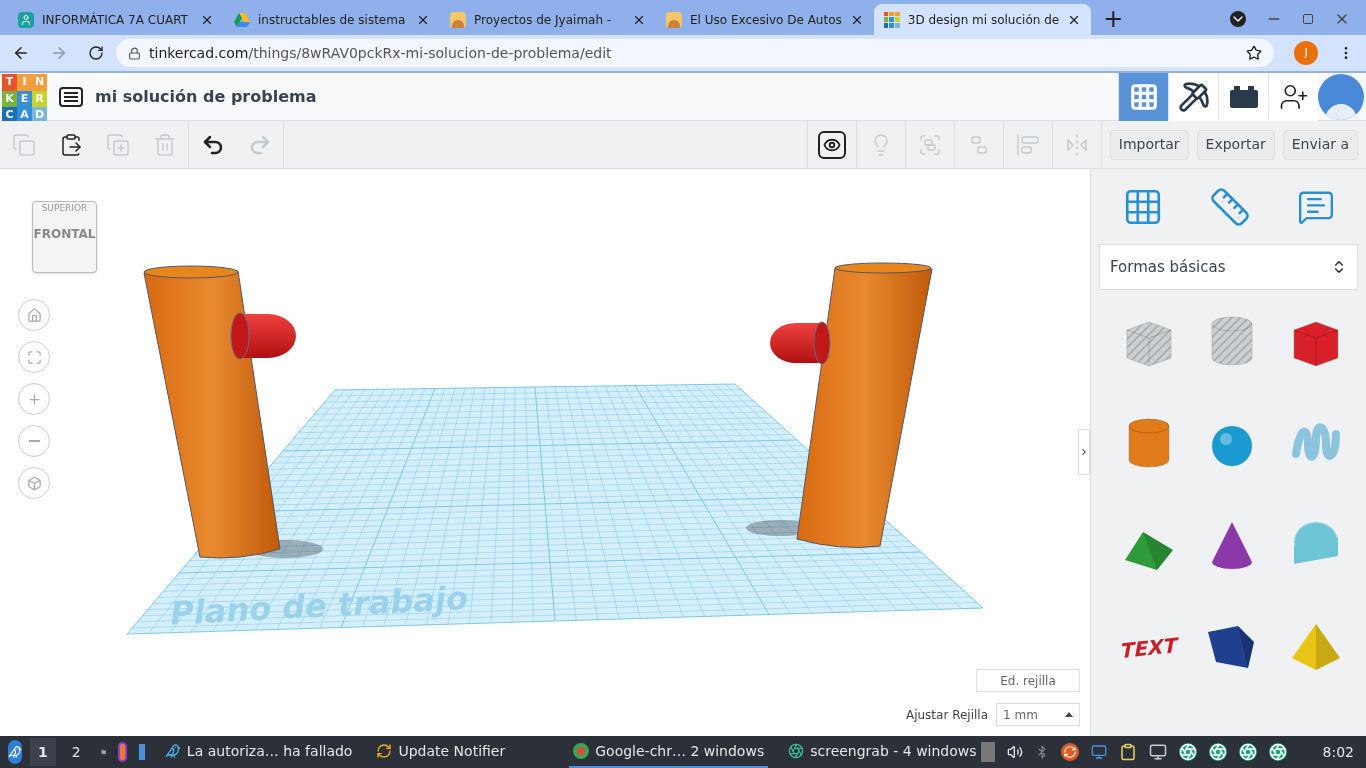  What do you see at coordinates (1027, 144) in the screenshot?
I see `align-icon` at bounding box center [1027, 144].